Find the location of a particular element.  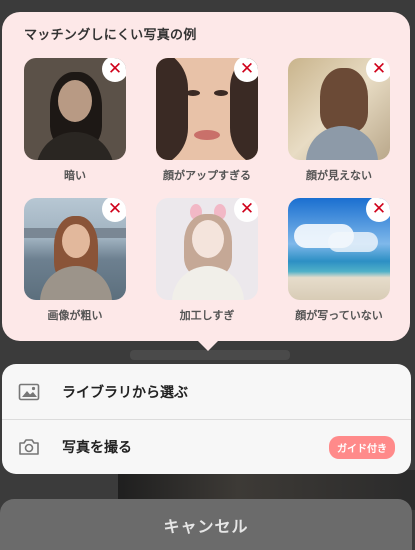

example-face-not-visible: ✕ 顔が見えない is located at coordinates (339, 120).